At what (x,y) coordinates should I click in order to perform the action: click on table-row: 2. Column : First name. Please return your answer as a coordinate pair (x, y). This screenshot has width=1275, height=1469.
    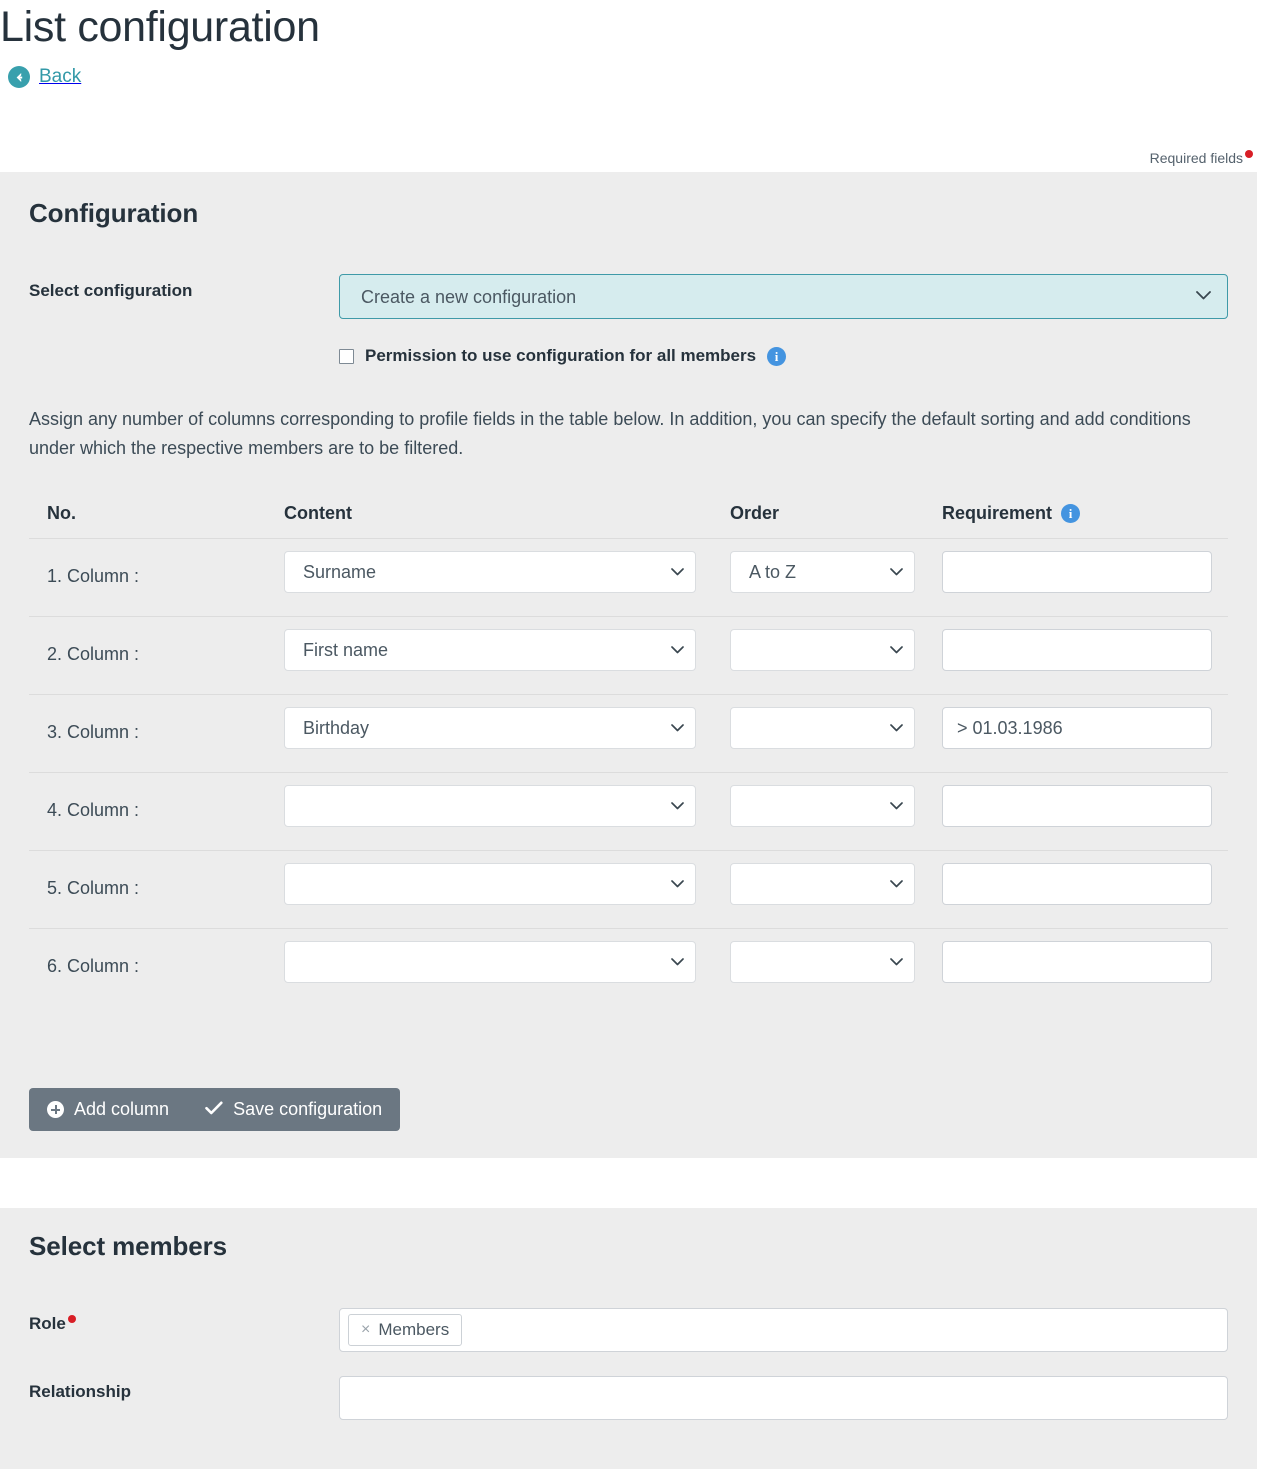
    Looking at the image, I should click on (628, 656).